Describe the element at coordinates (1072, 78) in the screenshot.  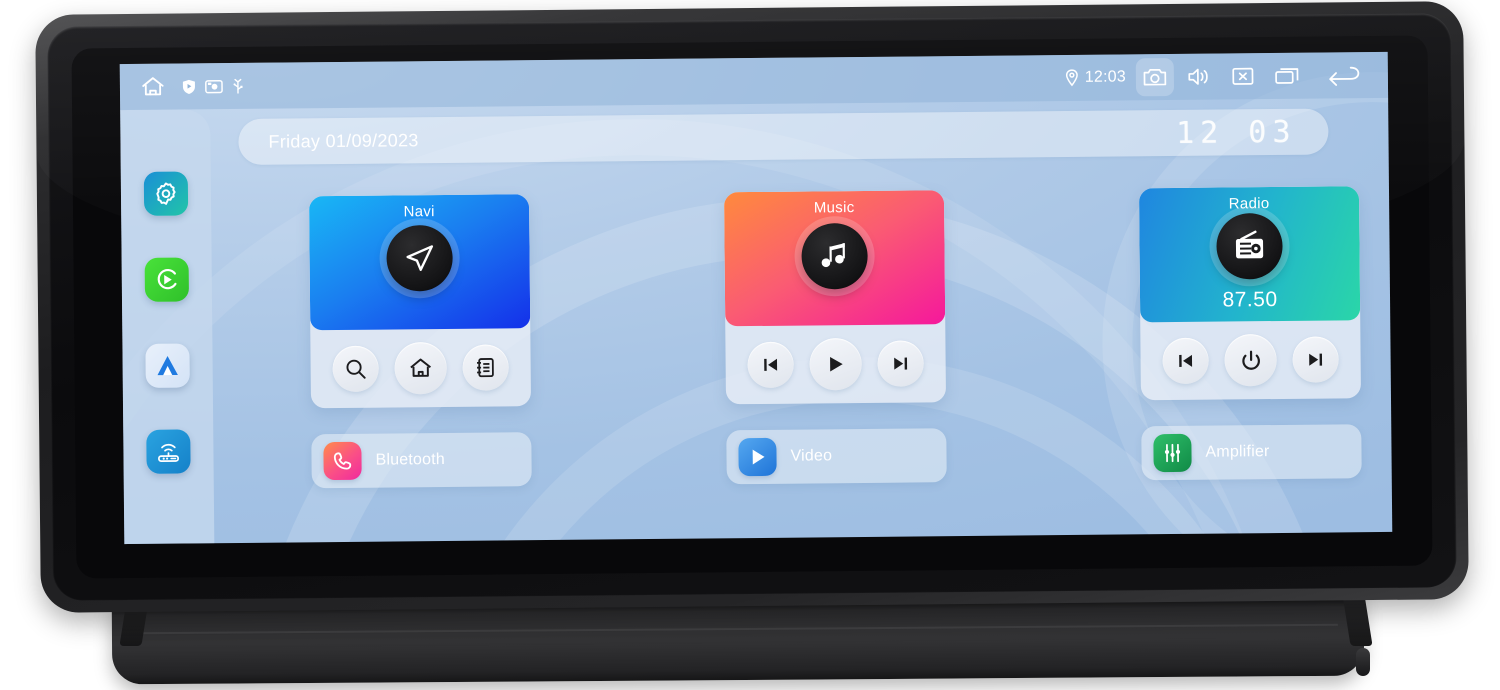
I see `location-pin-icon` at that location.